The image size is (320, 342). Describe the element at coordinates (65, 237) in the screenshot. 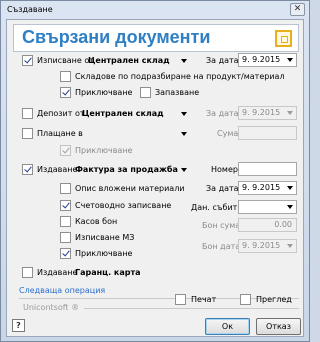

I see `issue-mz-checkbox` at that location.